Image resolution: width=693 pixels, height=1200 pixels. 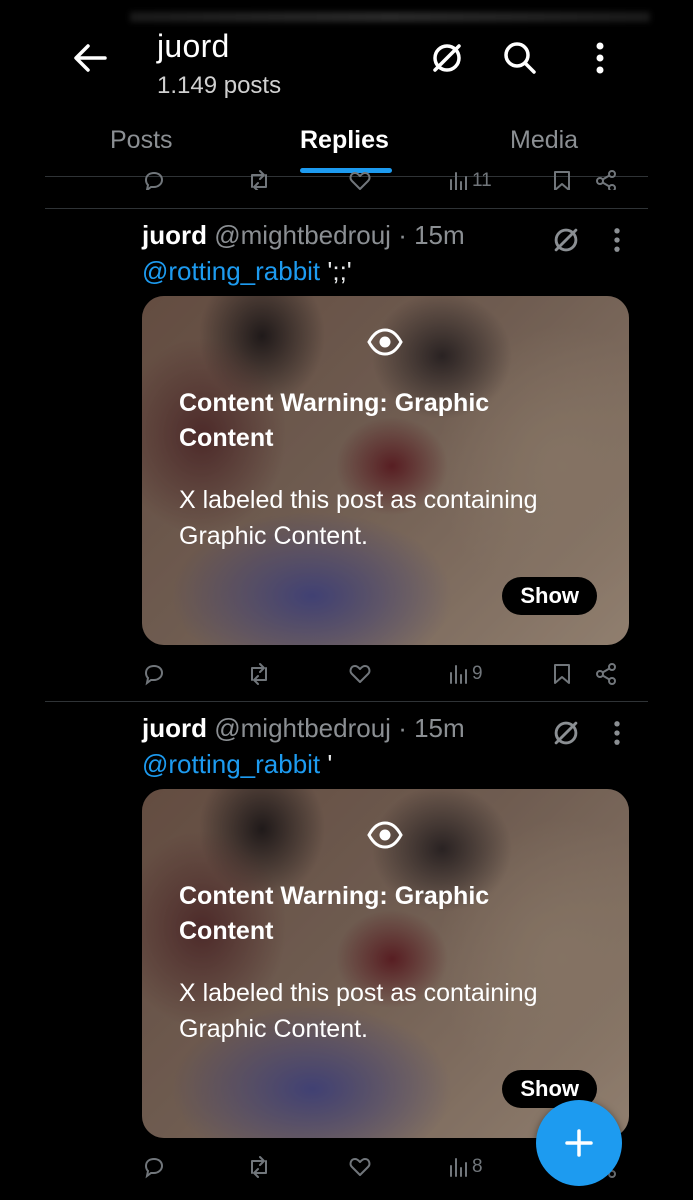 I want to click on search-icon, so click(x=520, y=58).